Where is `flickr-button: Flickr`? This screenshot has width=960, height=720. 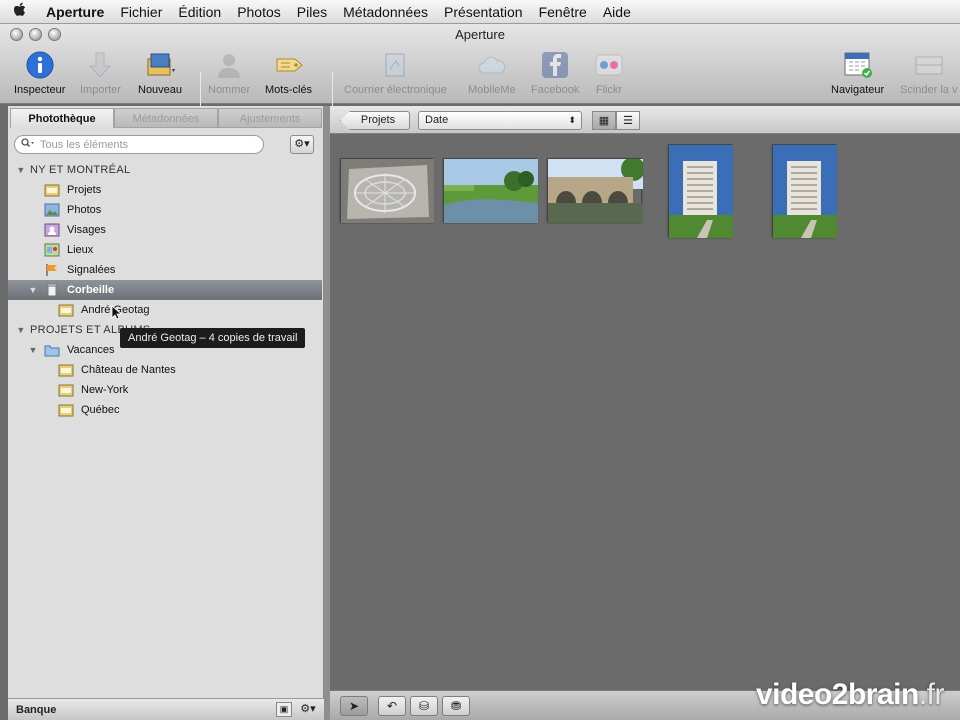 flickr-button: Flickr is located at coordinates (609, 73).